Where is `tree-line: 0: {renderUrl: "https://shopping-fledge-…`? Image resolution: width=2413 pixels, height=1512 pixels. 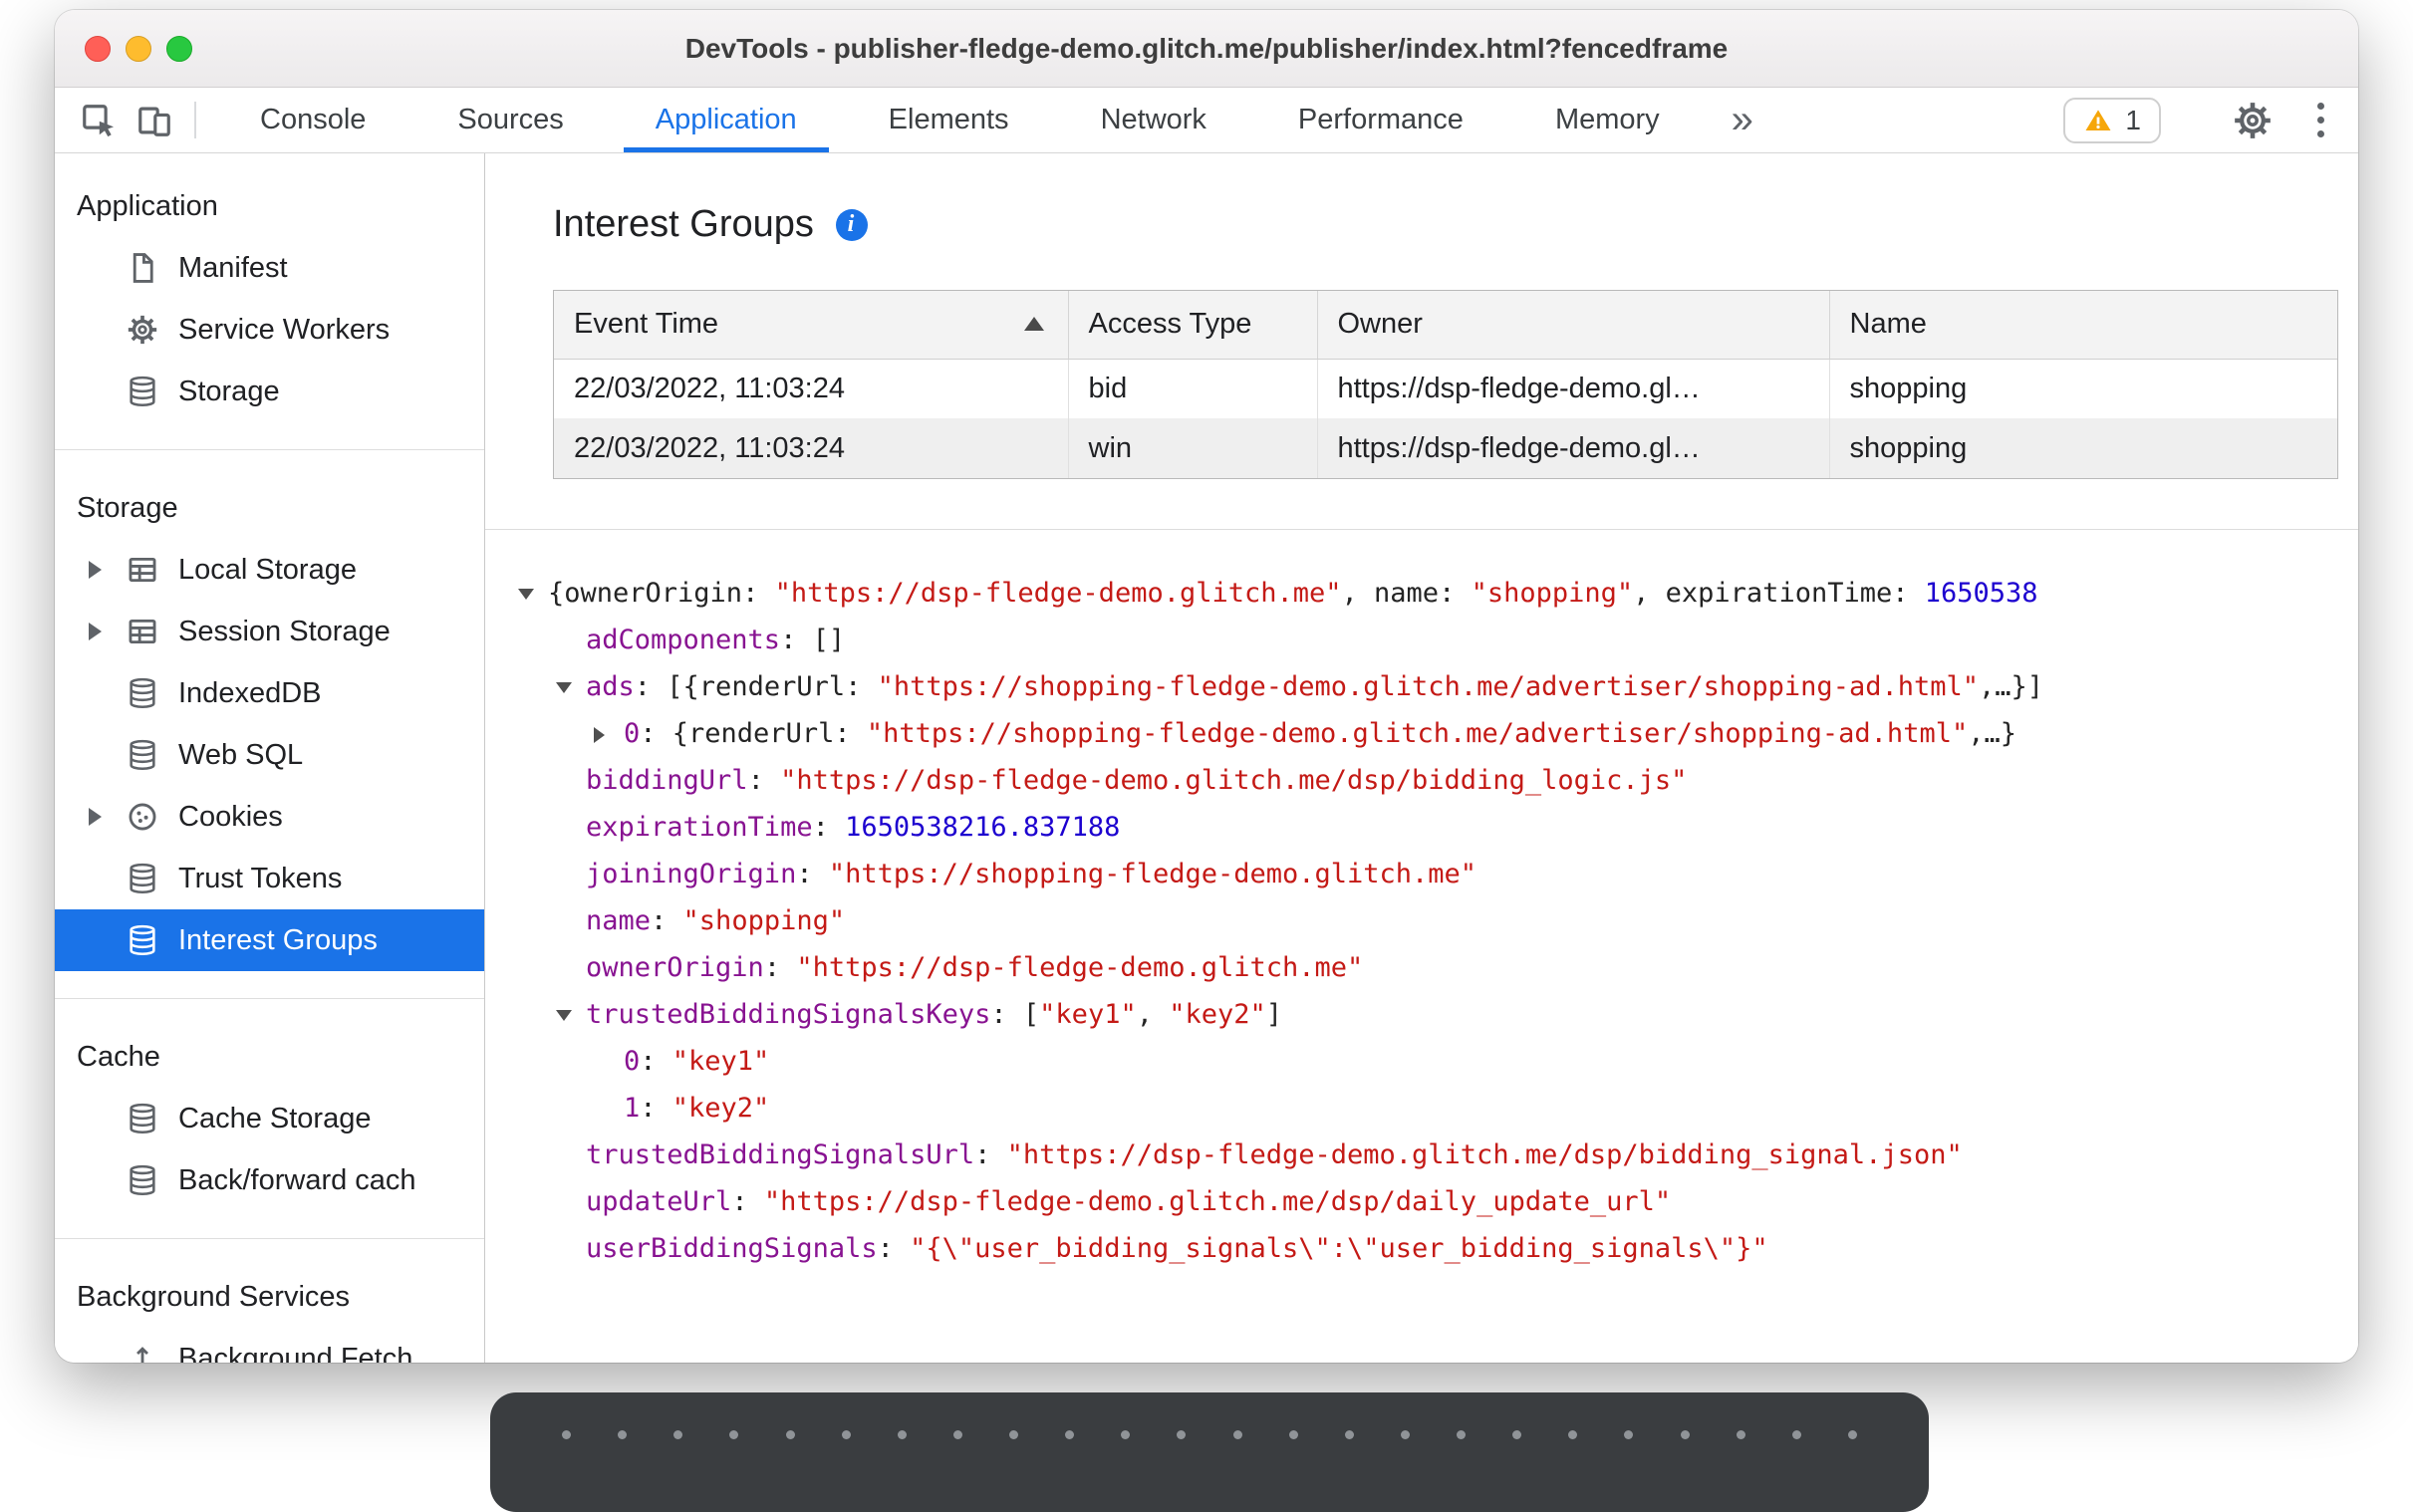
tree-line: 0: {renderUrl: "https://shopping-fledge-… is located at coordinates (1438, 733).